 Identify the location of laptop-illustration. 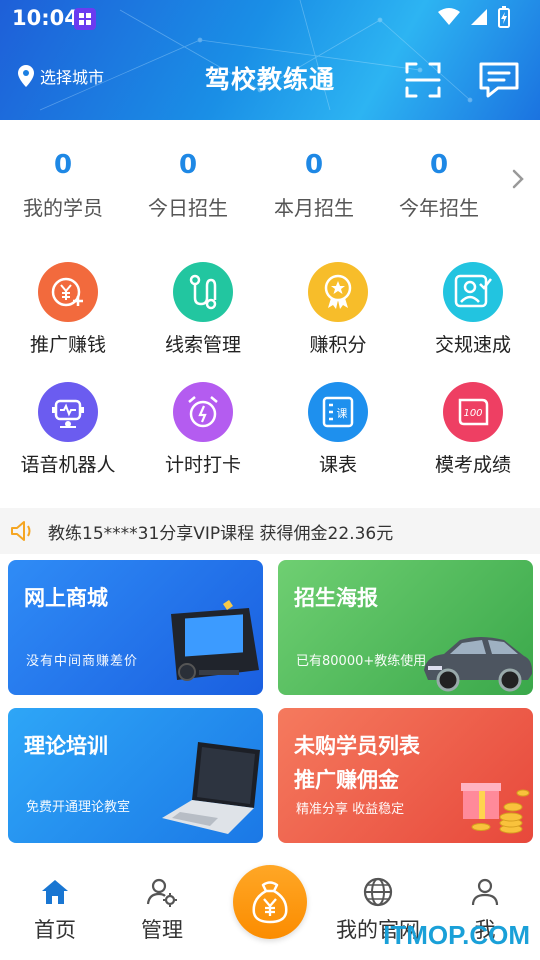
(211, 788).